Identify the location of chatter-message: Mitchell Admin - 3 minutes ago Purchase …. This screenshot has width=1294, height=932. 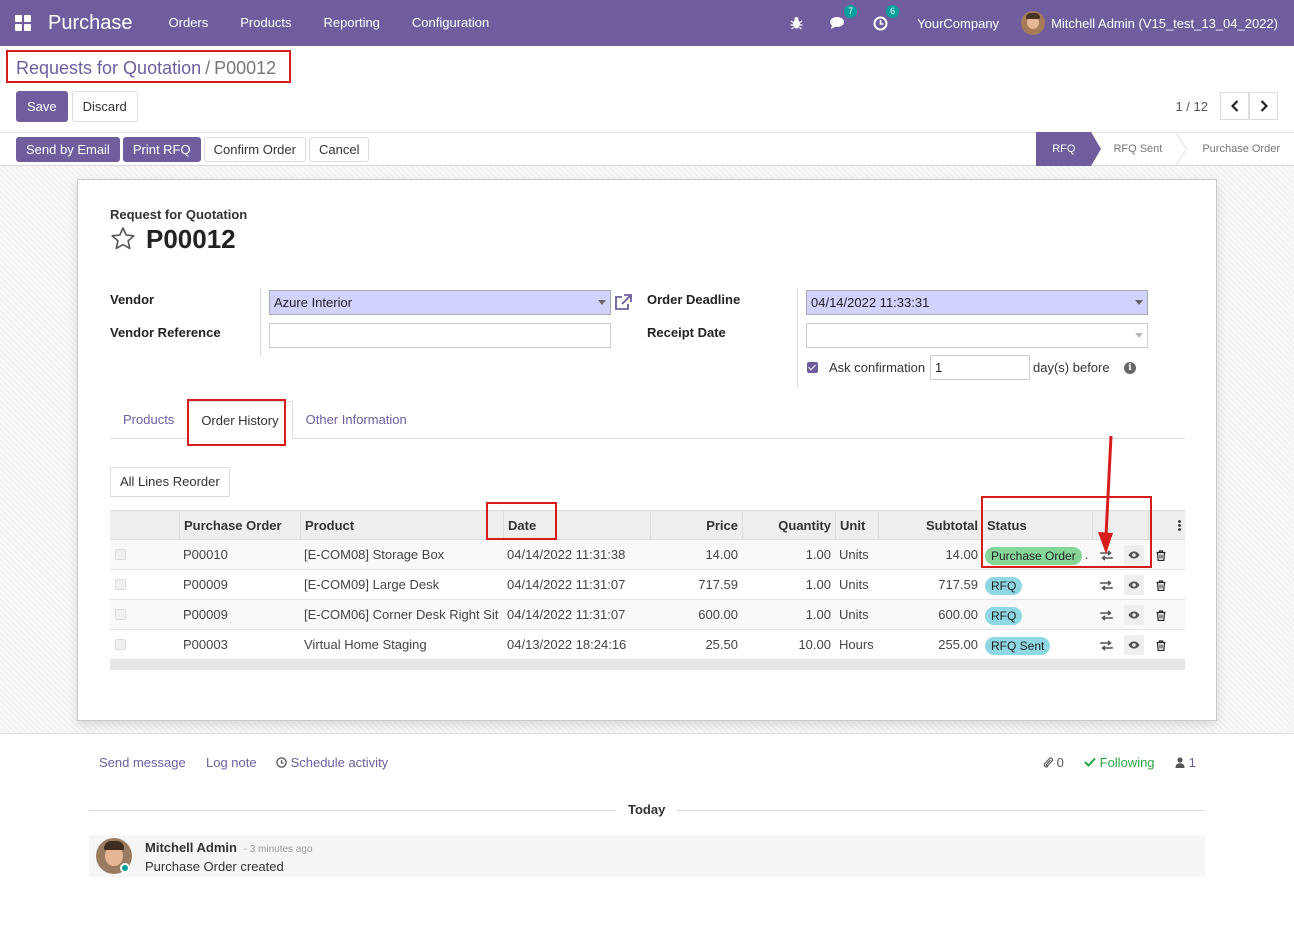
(647, 856).